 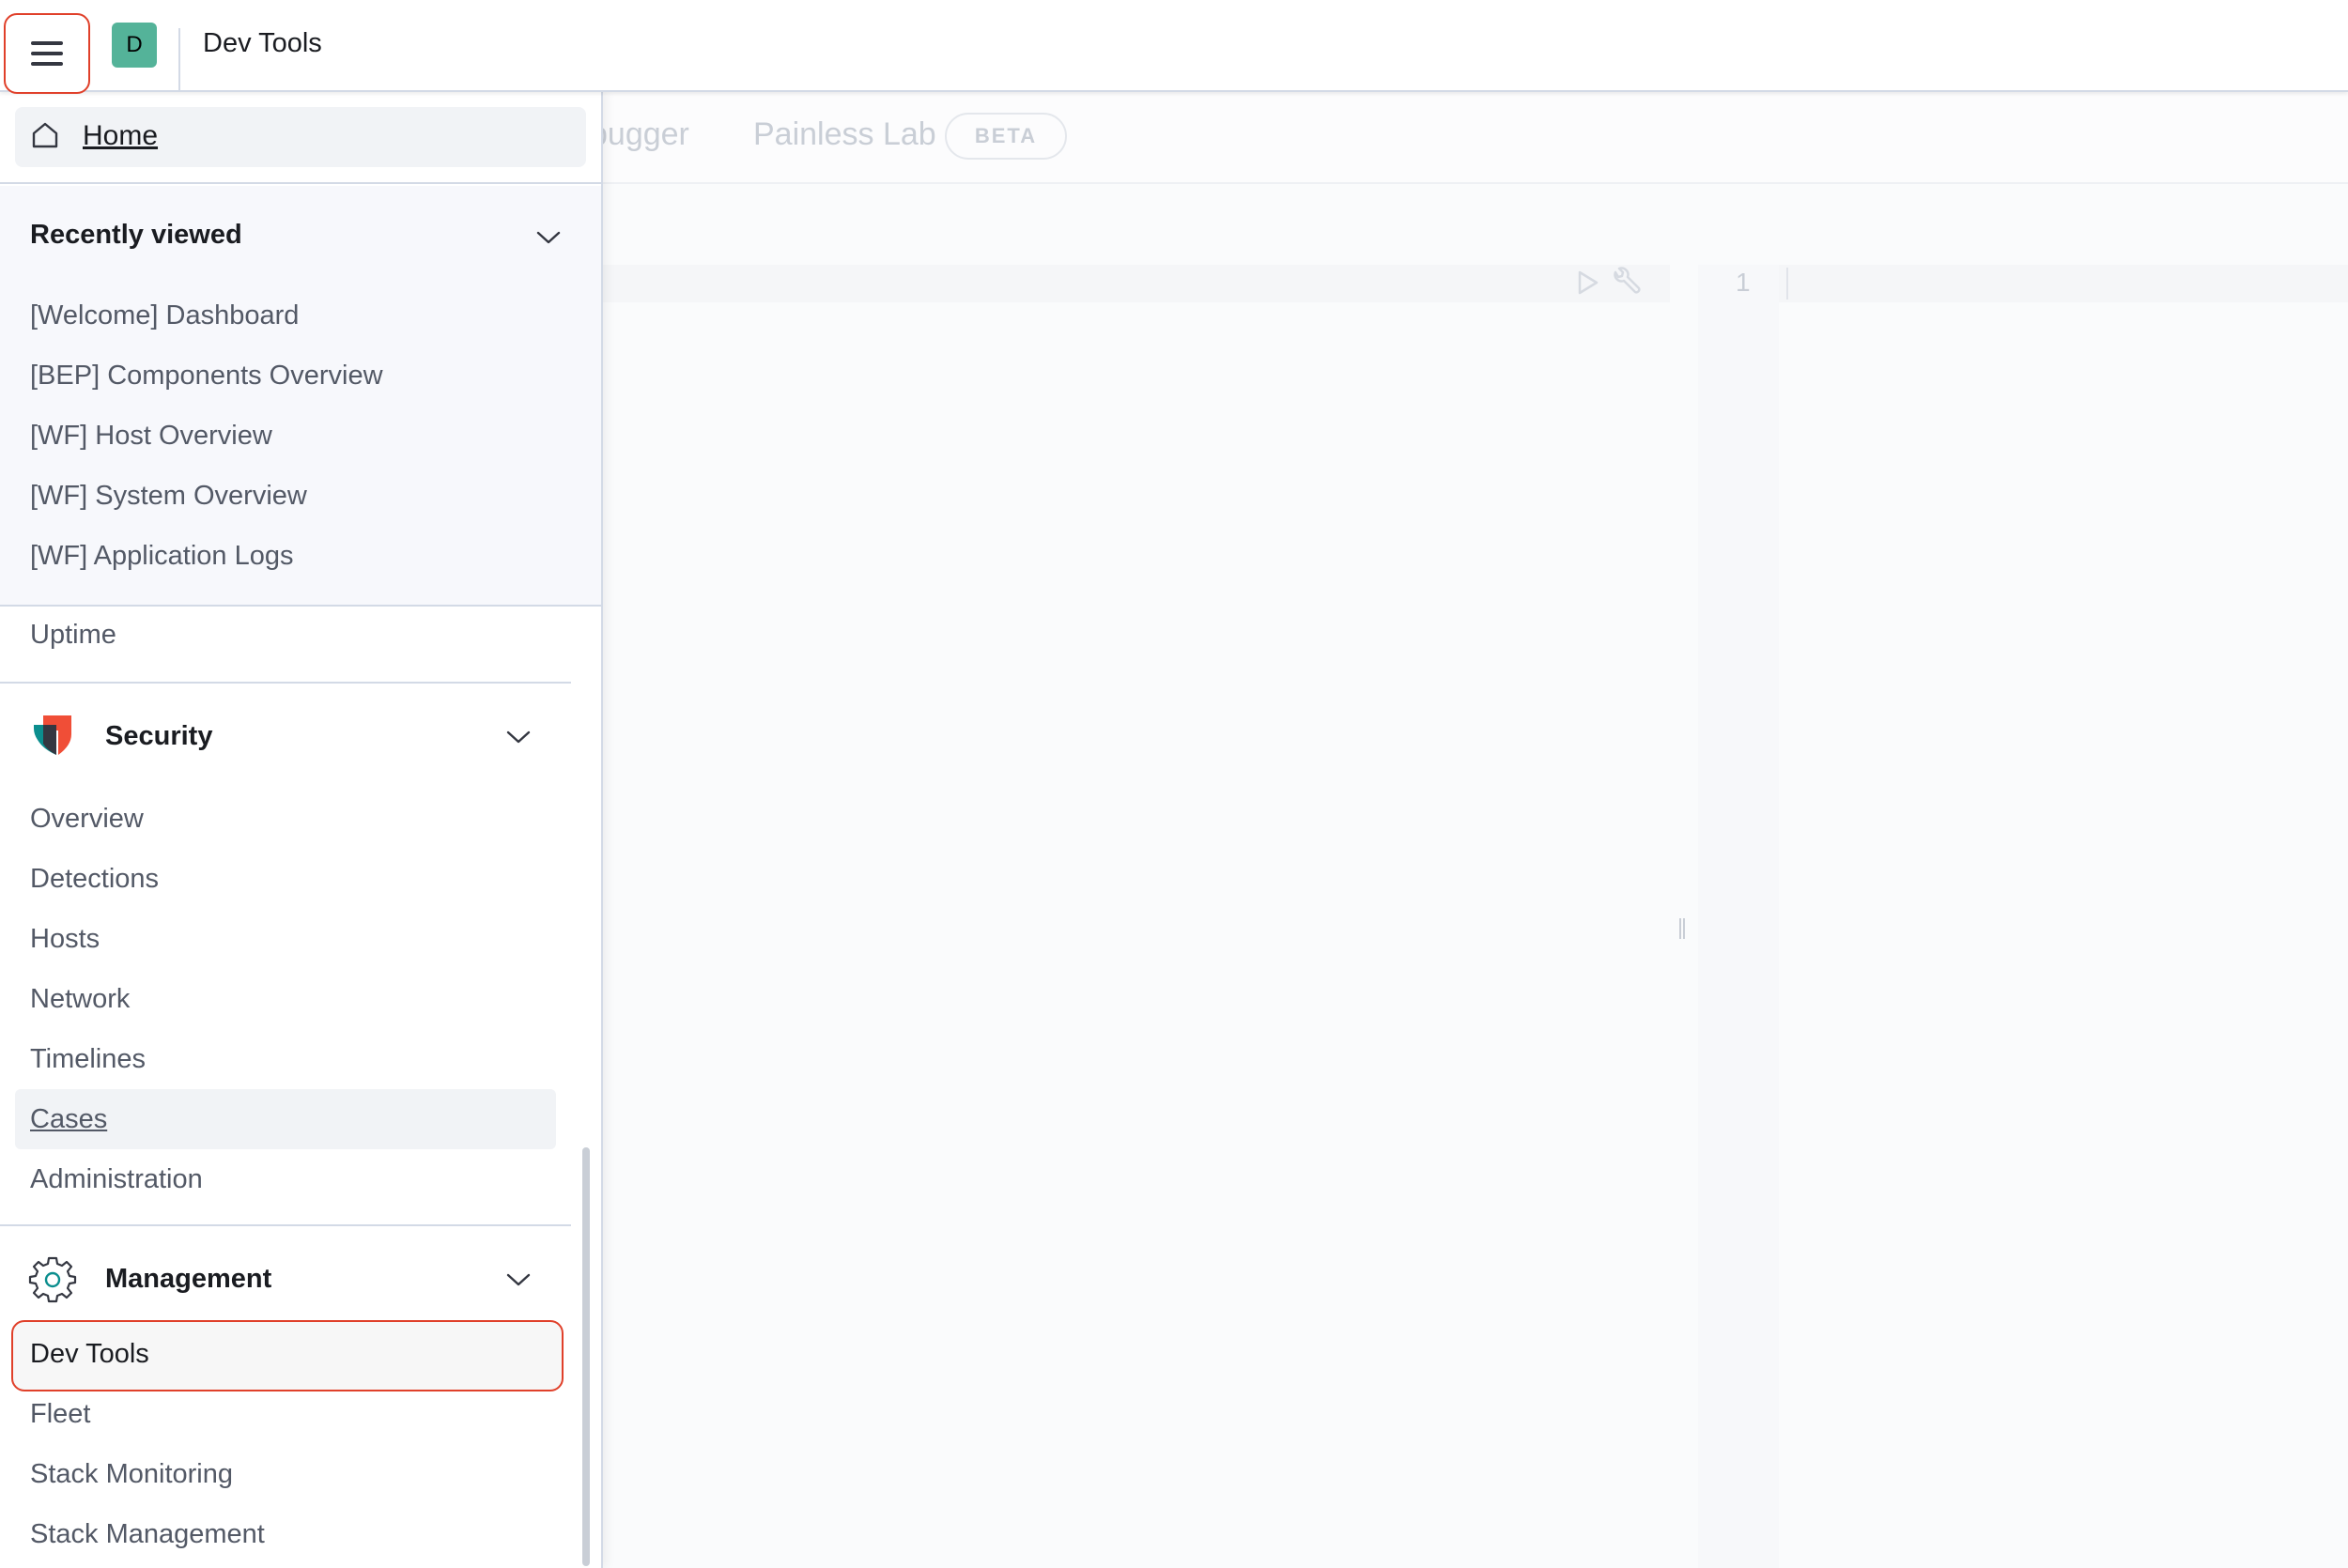 What do you see at coordinates (151, 437) in the screenshot?
I see `recent-item: [WF] Host Overview` at bounding box center [151, 437].